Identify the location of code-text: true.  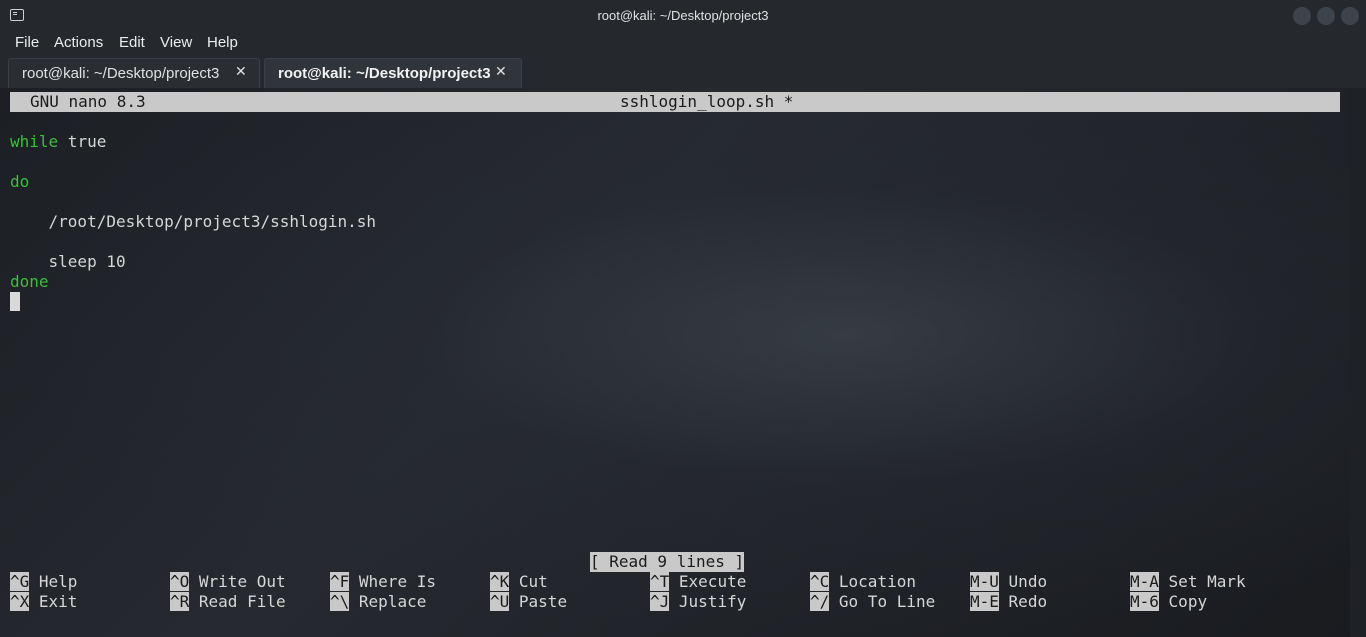
(82, 141).